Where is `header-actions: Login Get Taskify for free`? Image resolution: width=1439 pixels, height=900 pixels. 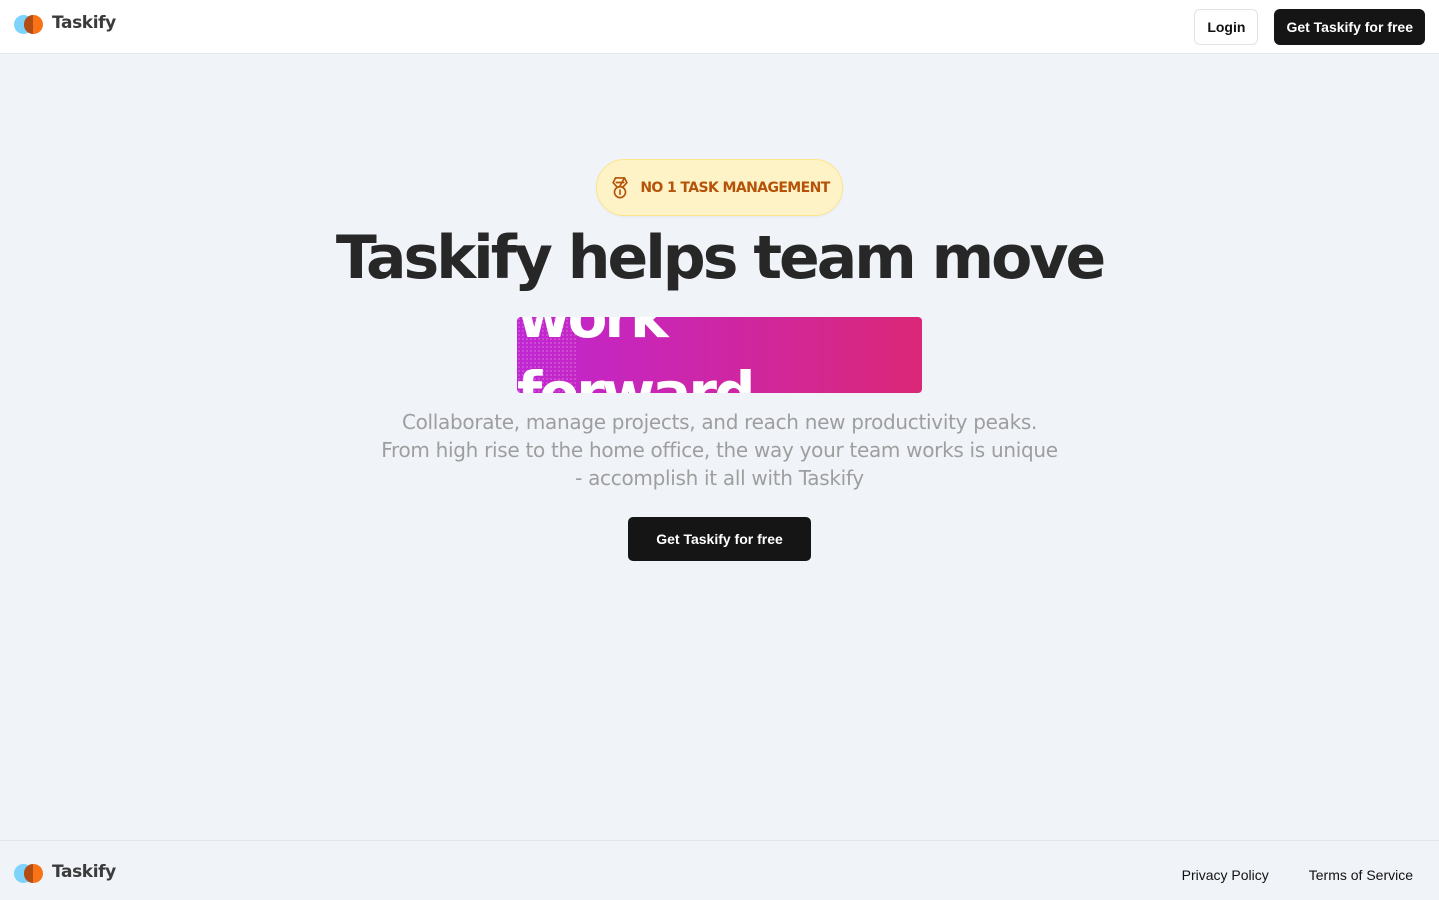
header-actions: Login Get Taskify for free is located at coordinates (1309, 27).